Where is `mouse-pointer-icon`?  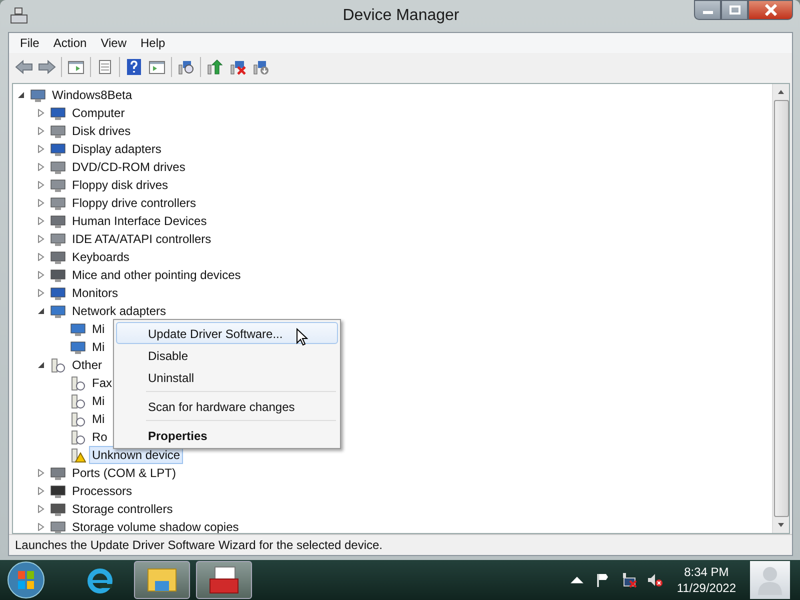 mouse-pointer-icon is located at coordinates (302, 337).